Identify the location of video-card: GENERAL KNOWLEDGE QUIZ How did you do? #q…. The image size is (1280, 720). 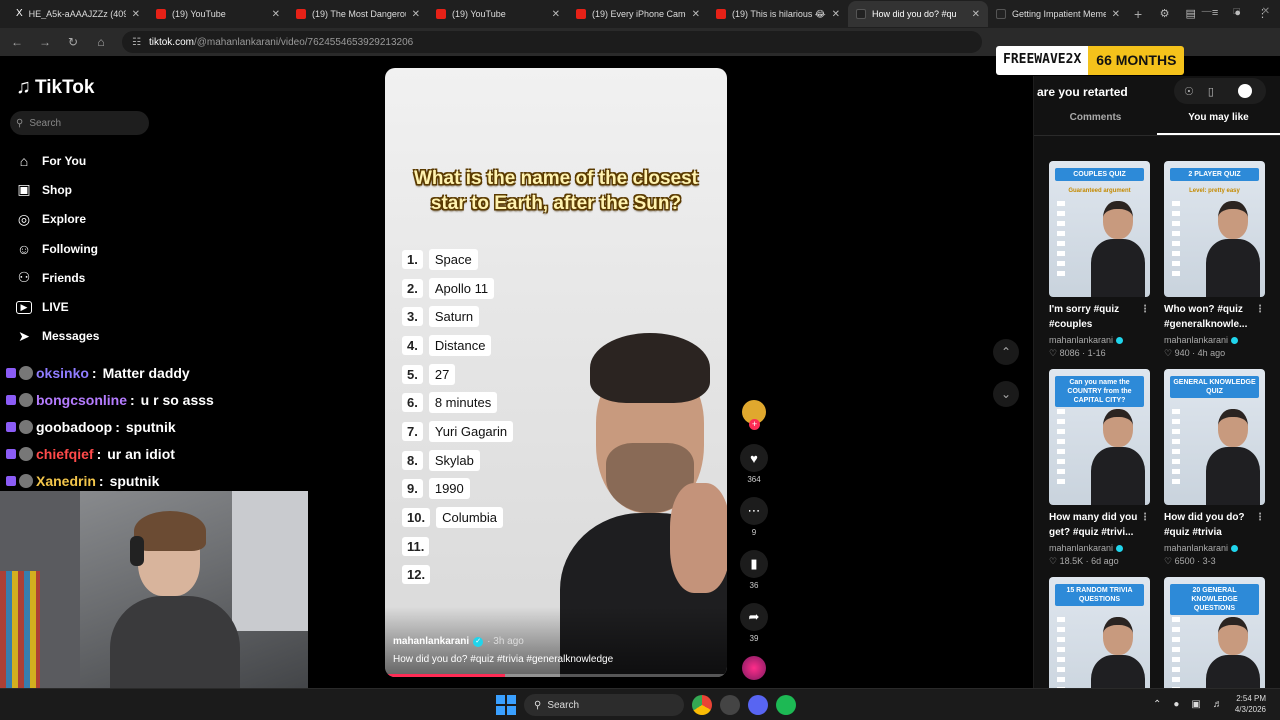
(1214, 468).